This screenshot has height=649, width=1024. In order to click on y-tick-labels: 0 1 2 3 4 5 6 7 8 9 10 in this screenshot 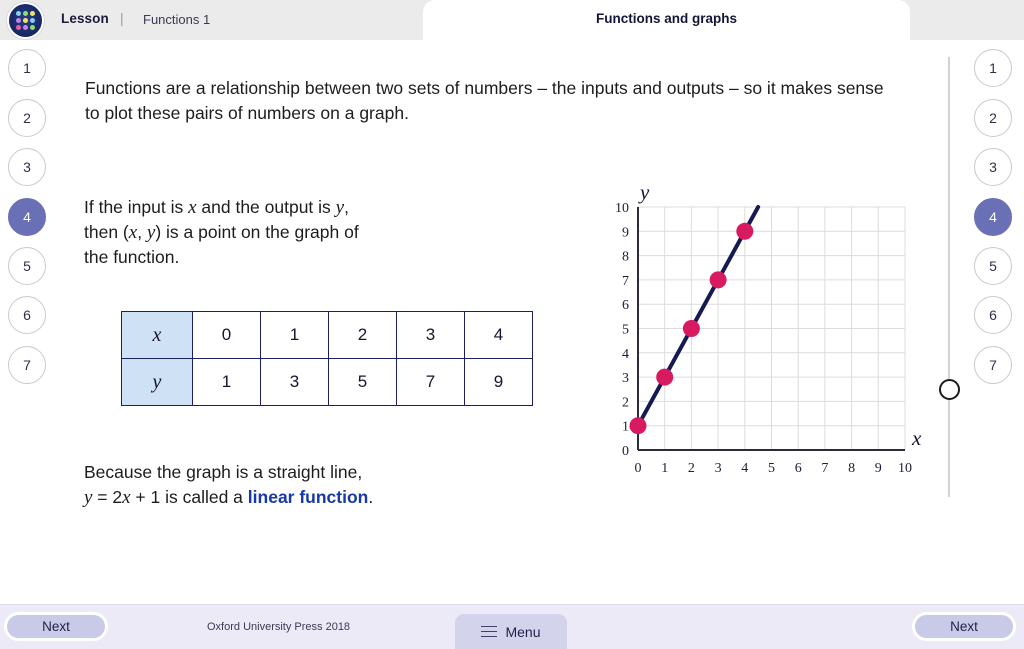, I will do `click(622, 330)`.